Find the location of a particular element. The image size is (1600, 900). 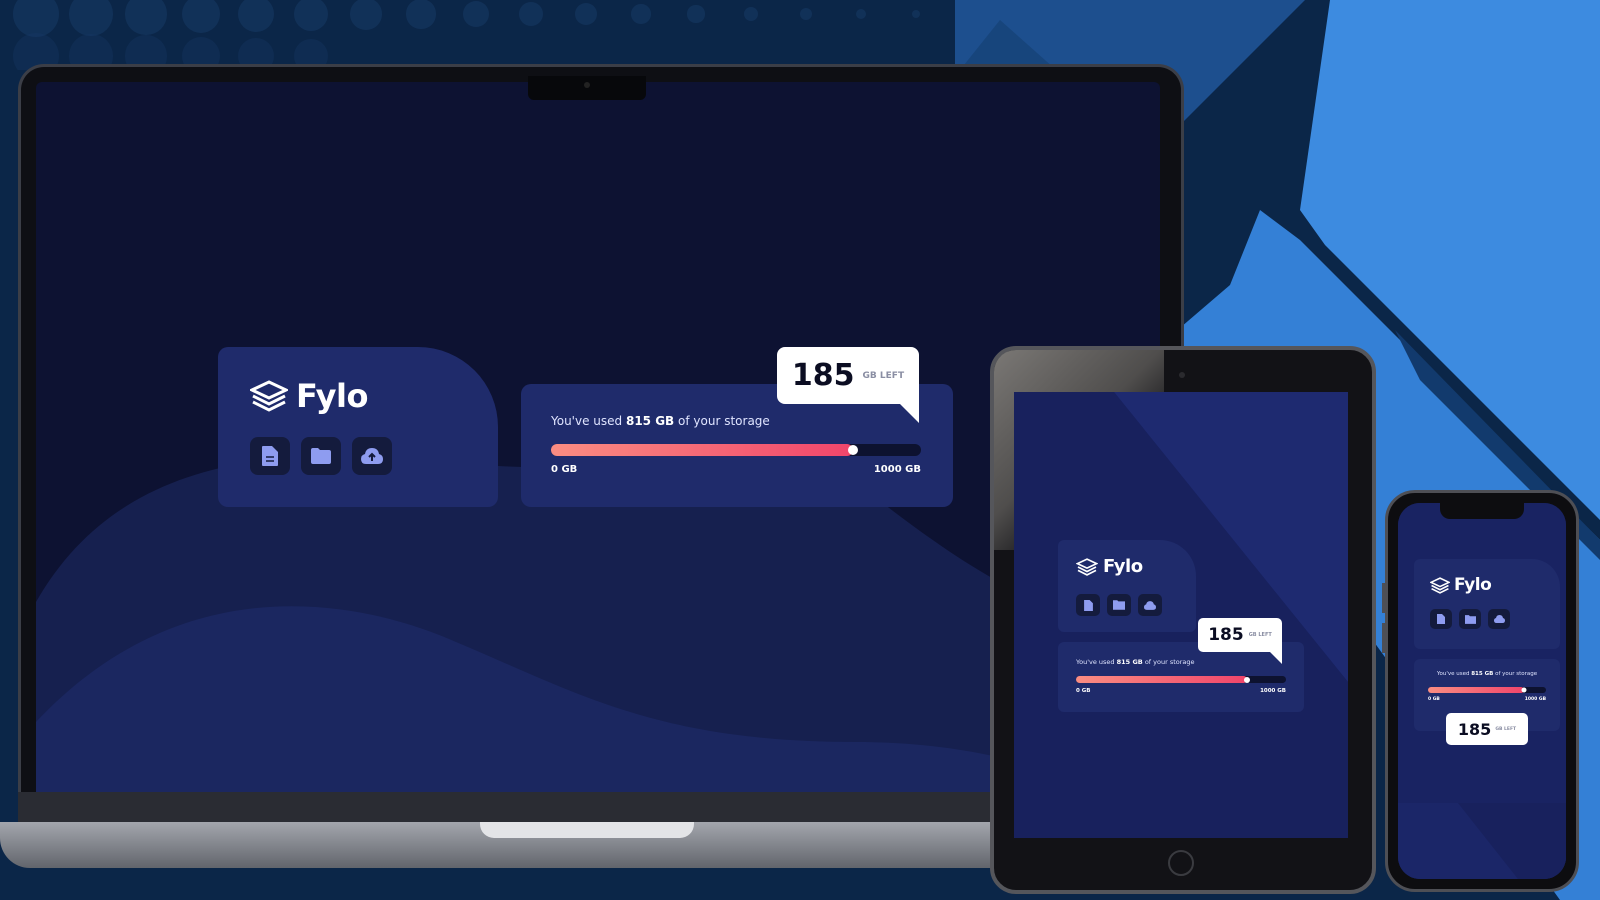

tablet-brand-panel: Fylo is located at coordinates (1127, 586).